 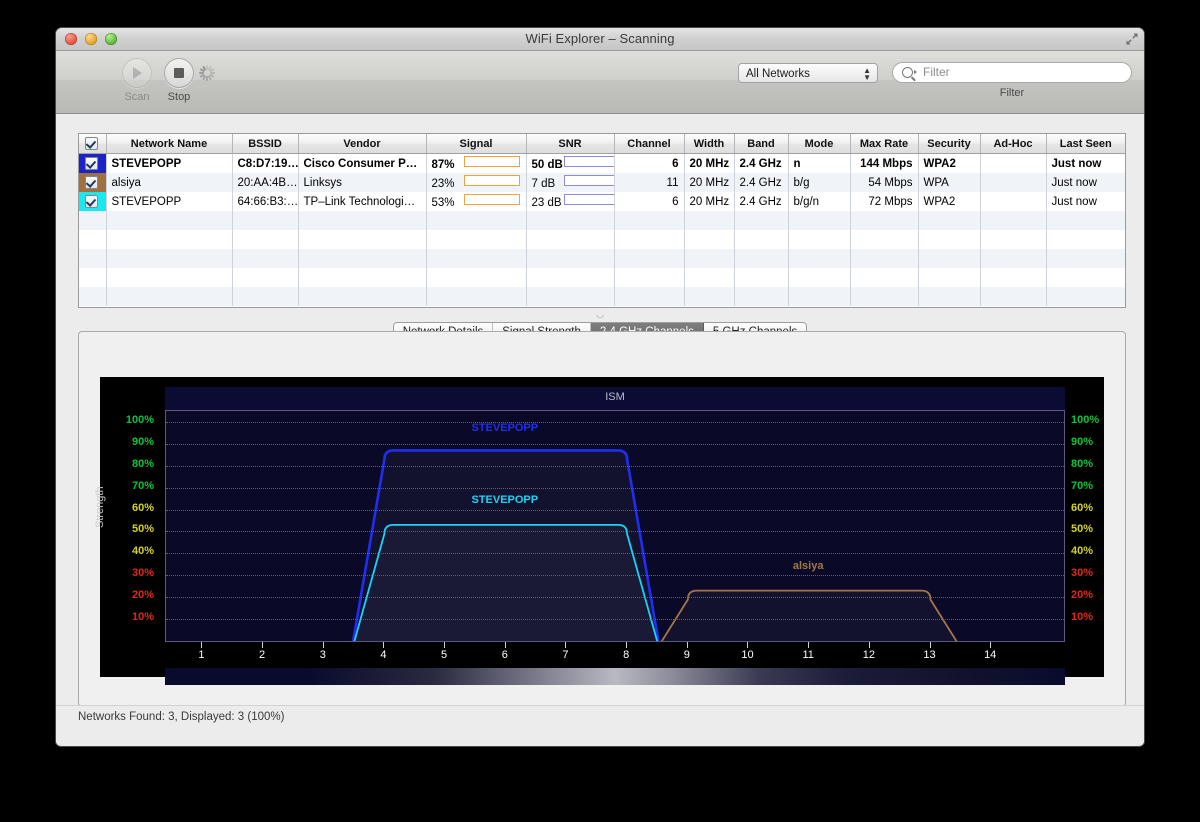 I want to click on network-filter-select: All Networks ▲ ▼, so click(x=808, y=73).